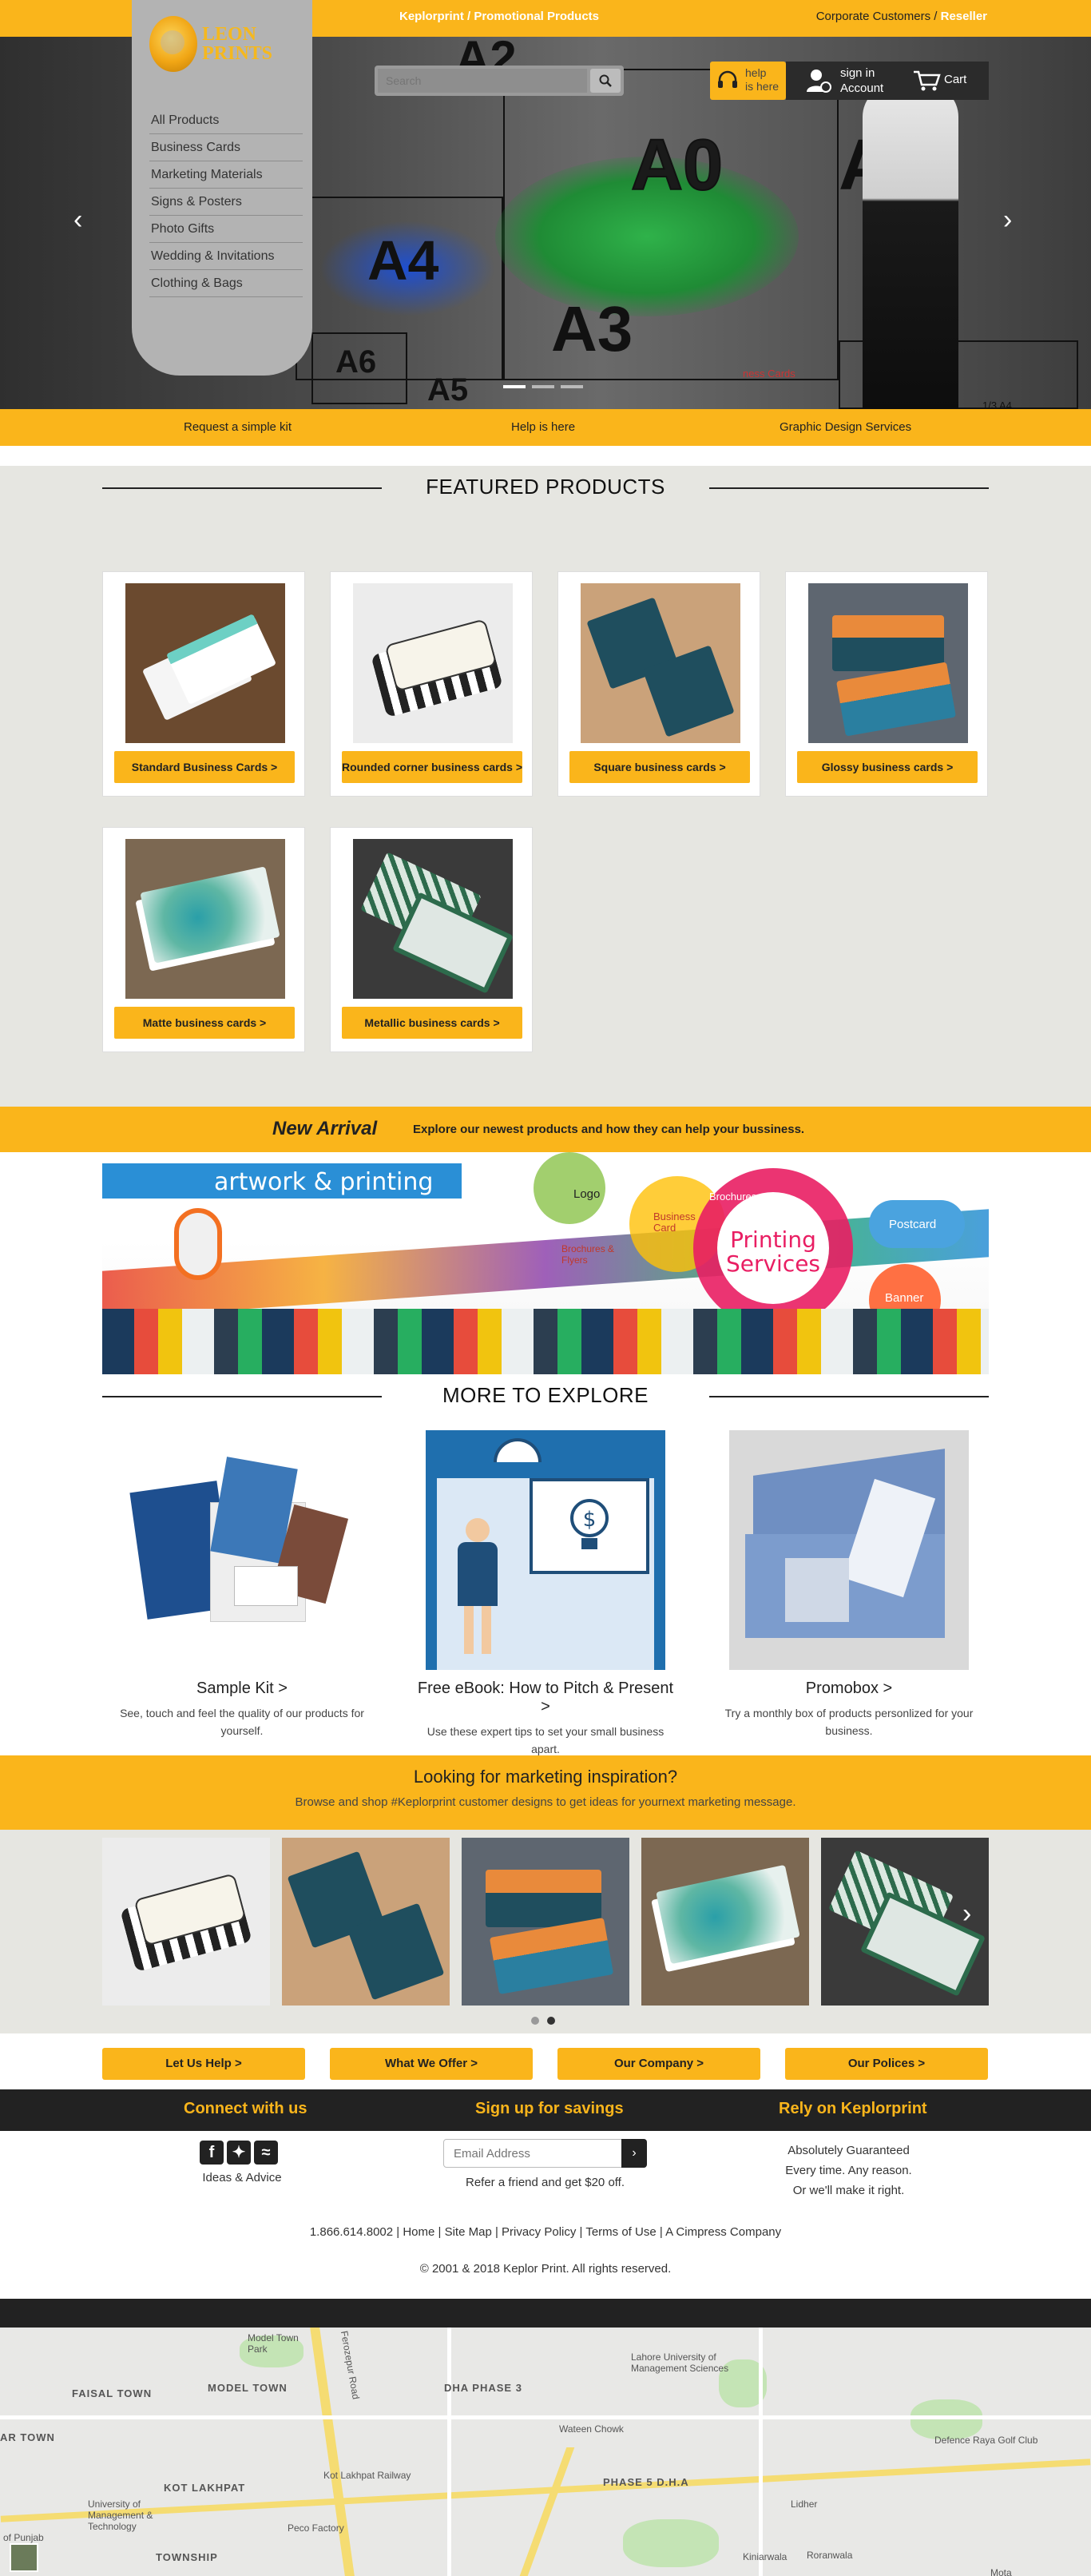 This screenshot has height=2576, width=1091. What do you see at coordinates (226, 120) in the screenshot?
I see `menu-item-all-products: All Products` at bounding box center [226, 120].